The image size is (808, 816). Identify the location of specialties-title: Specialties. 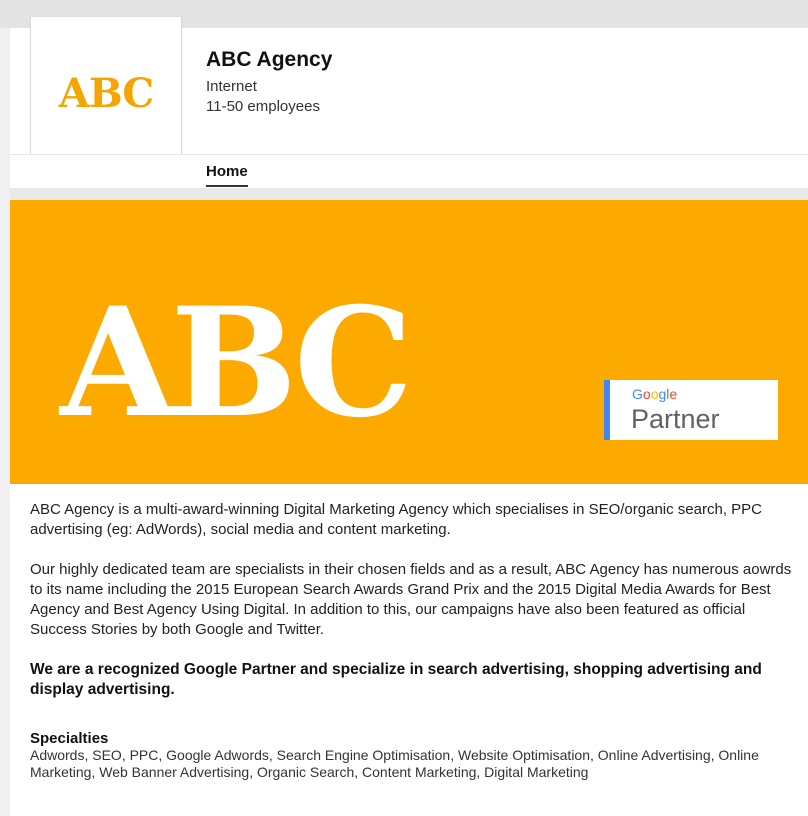
(69, 738).